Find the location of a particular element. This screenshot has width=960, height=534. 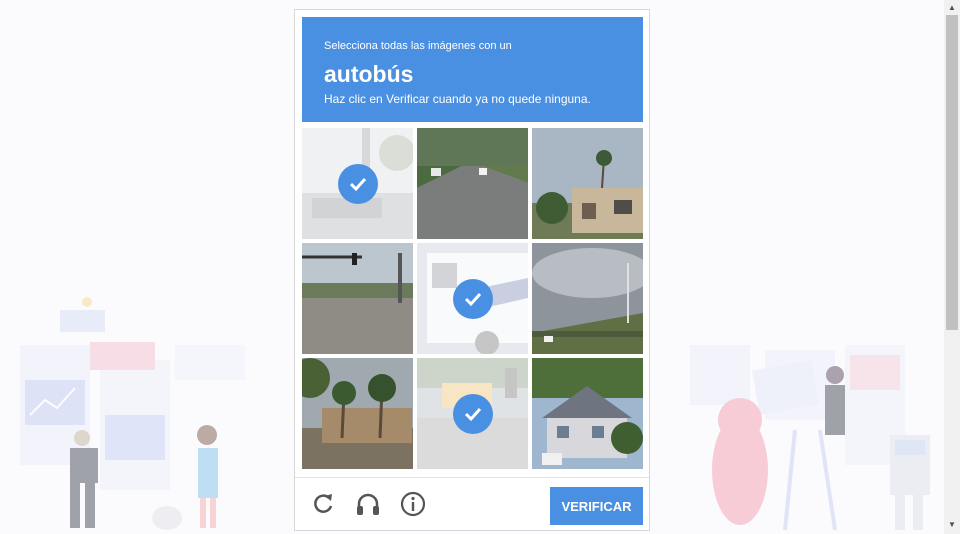

instruction-text: Selecciona todas las imágenes con un is located at coordinates (418, 46).